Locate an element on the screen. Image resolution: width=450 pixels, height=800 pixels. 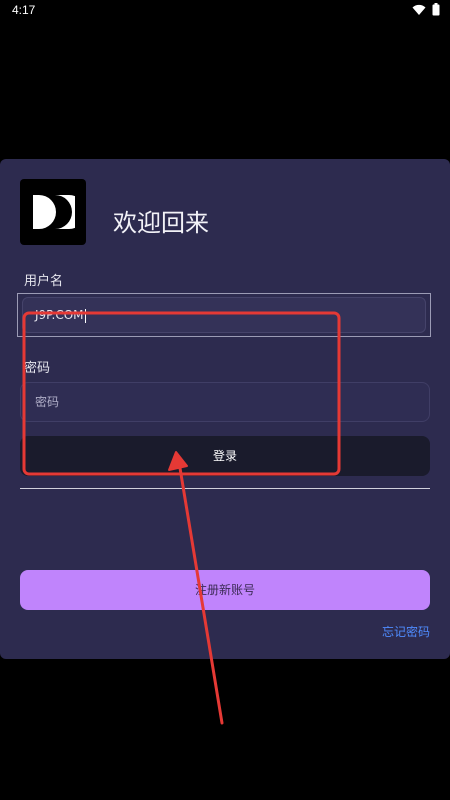
status-bar: 4:17 is located at coordinates (225, 10).